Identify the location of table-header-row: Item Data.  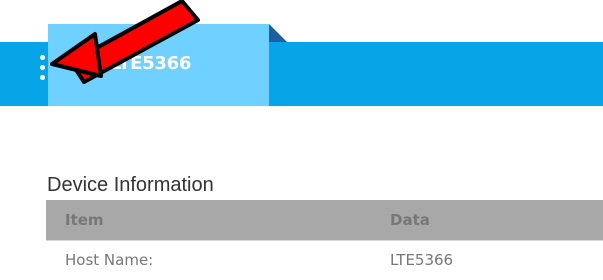
(324, 220).